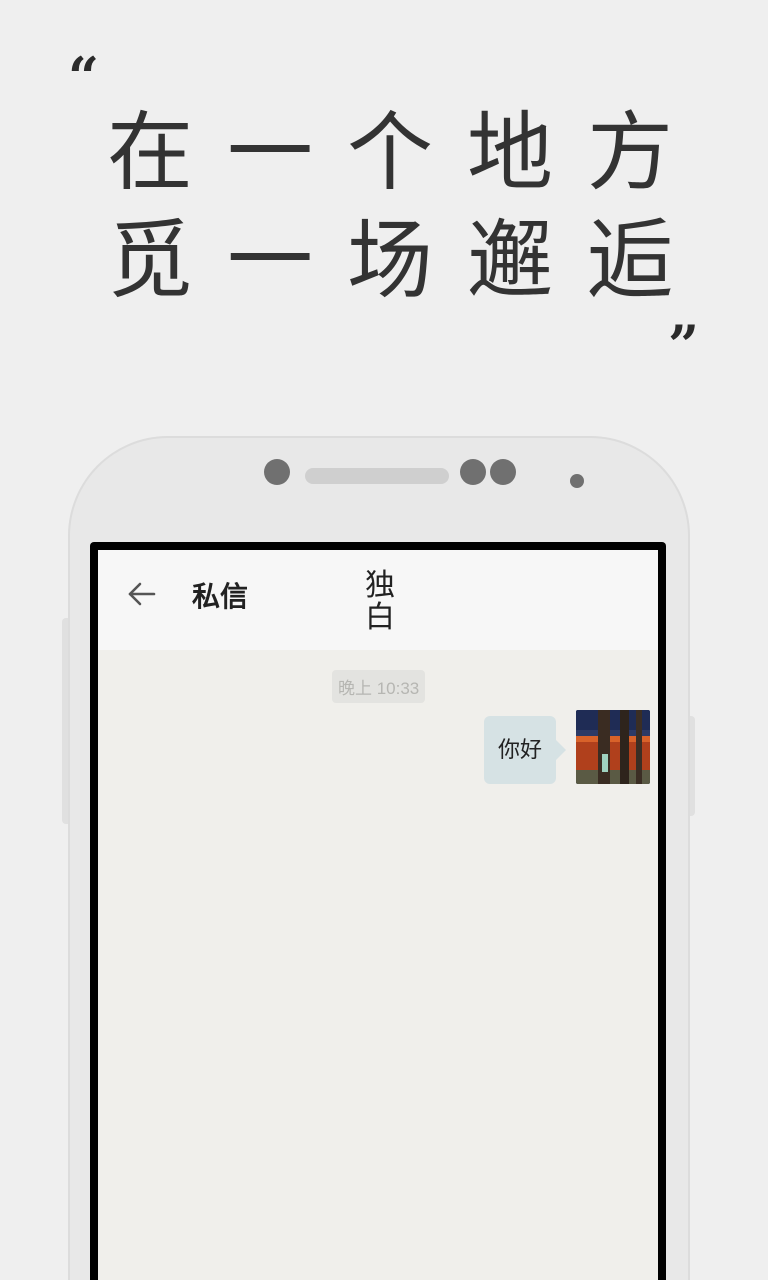  What do you see at coordinates (277, 472) in the screenshot?
I see `front-camera-icon` at bounding box center [277, 472].